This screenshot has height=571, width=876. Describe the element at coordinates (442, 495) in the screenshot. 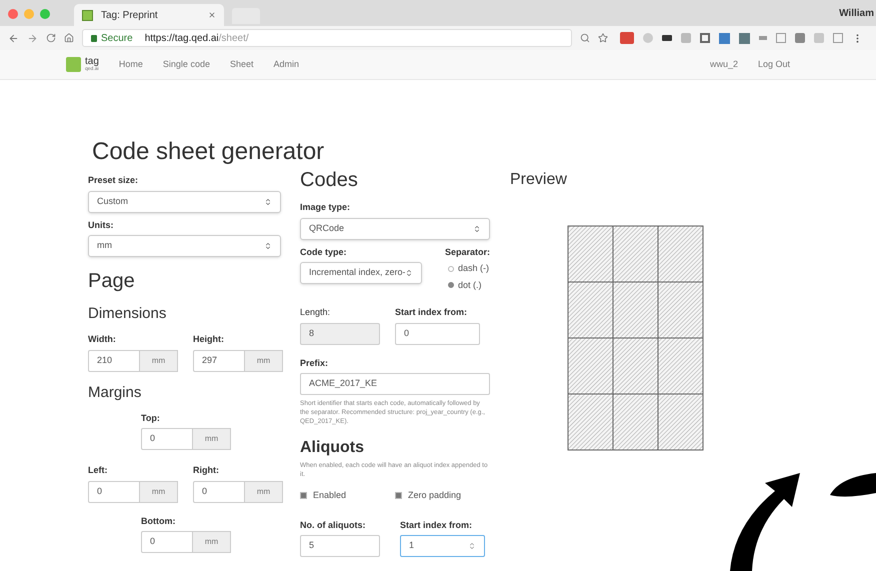

I see `checkbox-option: Zero padding` at that location.